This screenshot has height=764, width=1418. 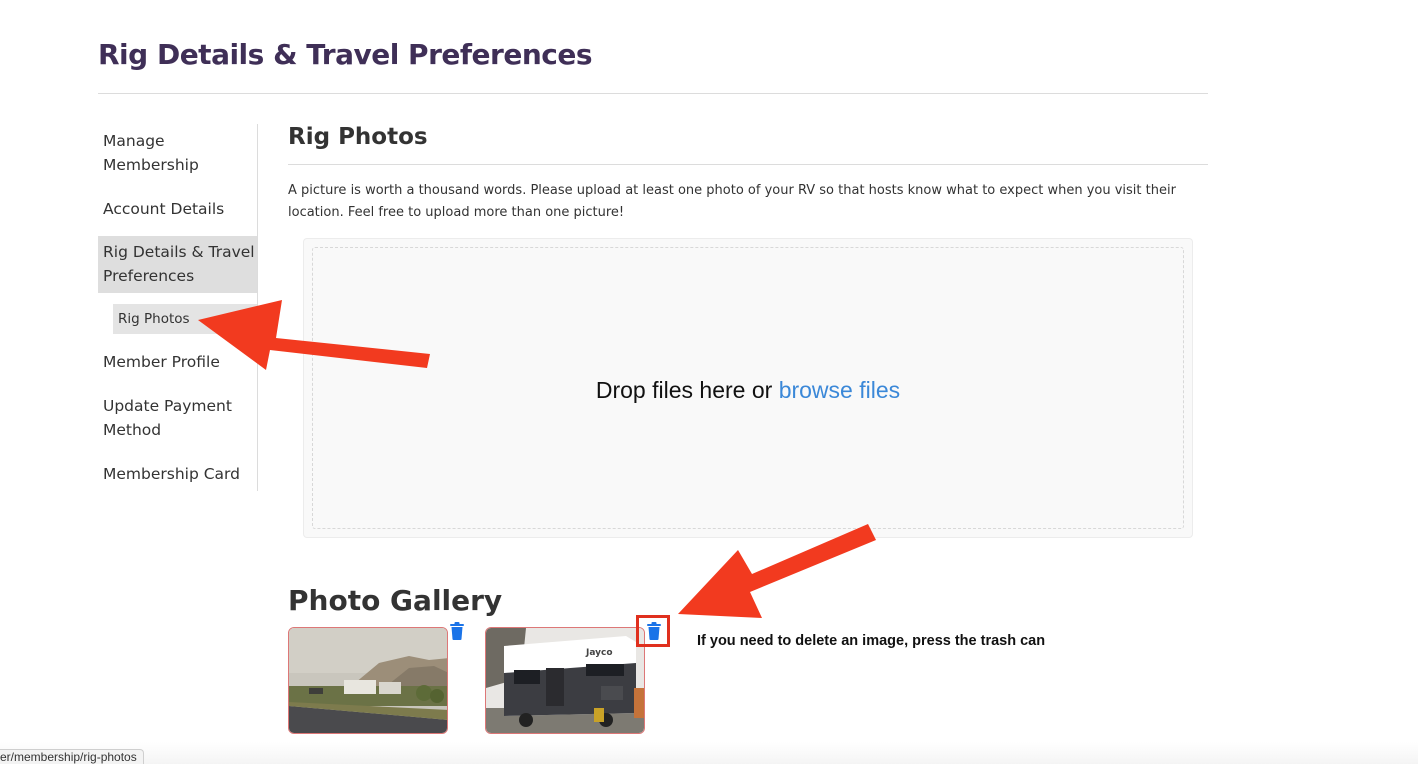 I want to click on arrow-to-trash-icon, so click(x=777, y=571).